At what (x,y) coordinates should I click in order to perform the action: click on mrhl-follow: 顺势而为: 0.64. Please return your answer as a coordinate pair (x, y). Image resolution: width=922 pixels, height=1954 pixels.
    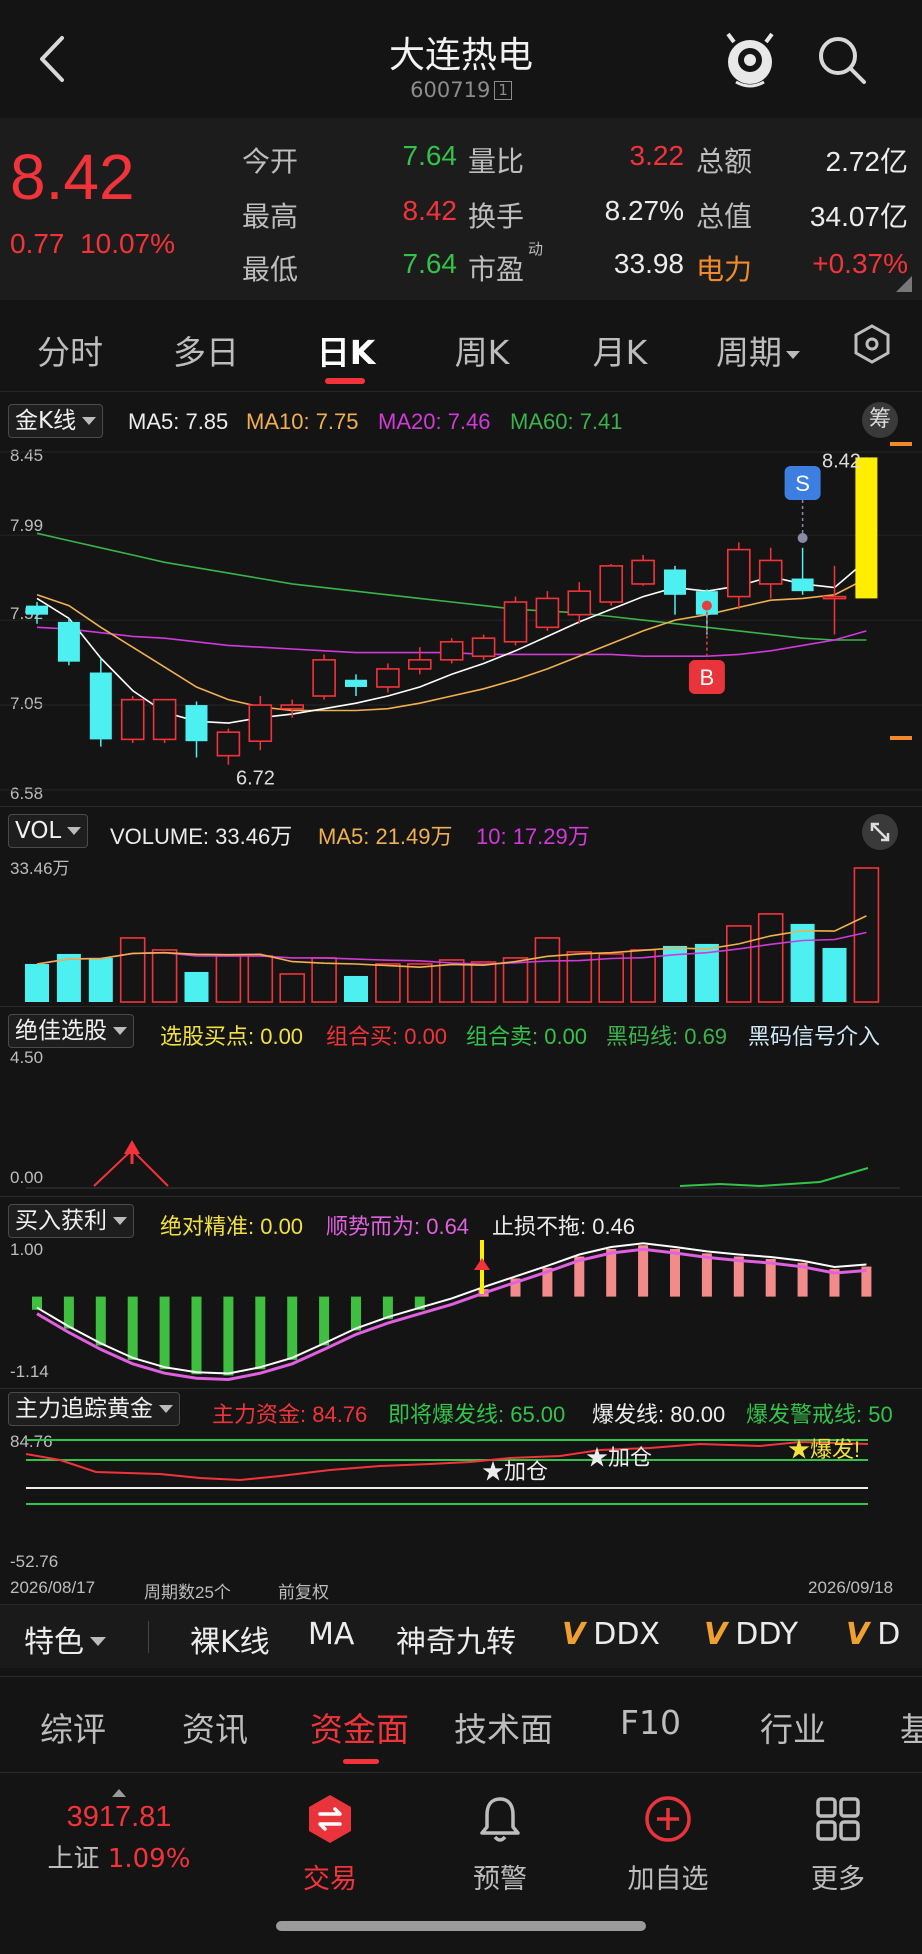
    Looking at the image, I should click on (398, 1226).